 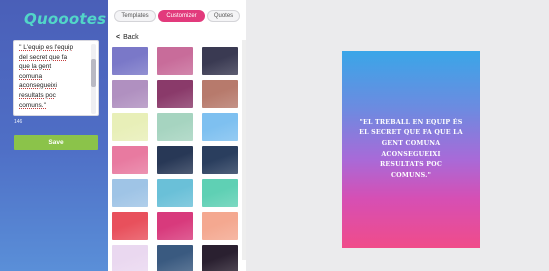 I want to click on chevron-left-icon: <, so click(x=118, y=37).